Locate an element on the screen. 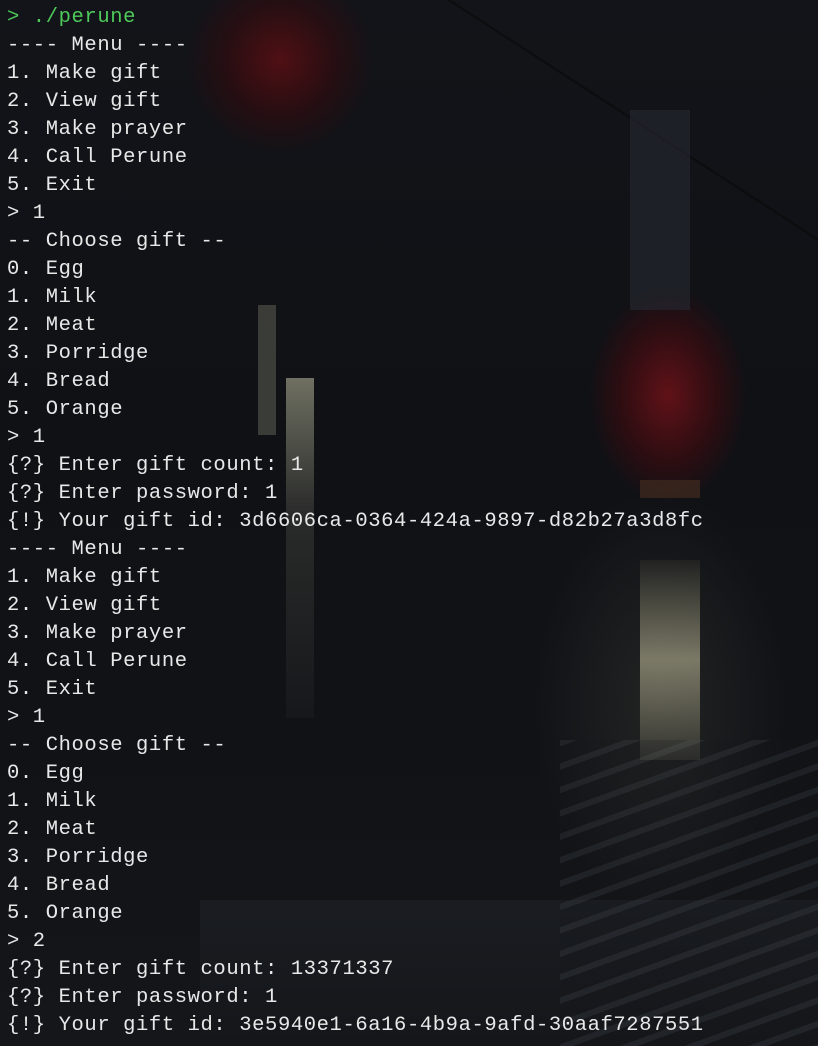 This screenshot has width=818, height=1046. user-input-line: > 2 is located at coordinates (26, 941).